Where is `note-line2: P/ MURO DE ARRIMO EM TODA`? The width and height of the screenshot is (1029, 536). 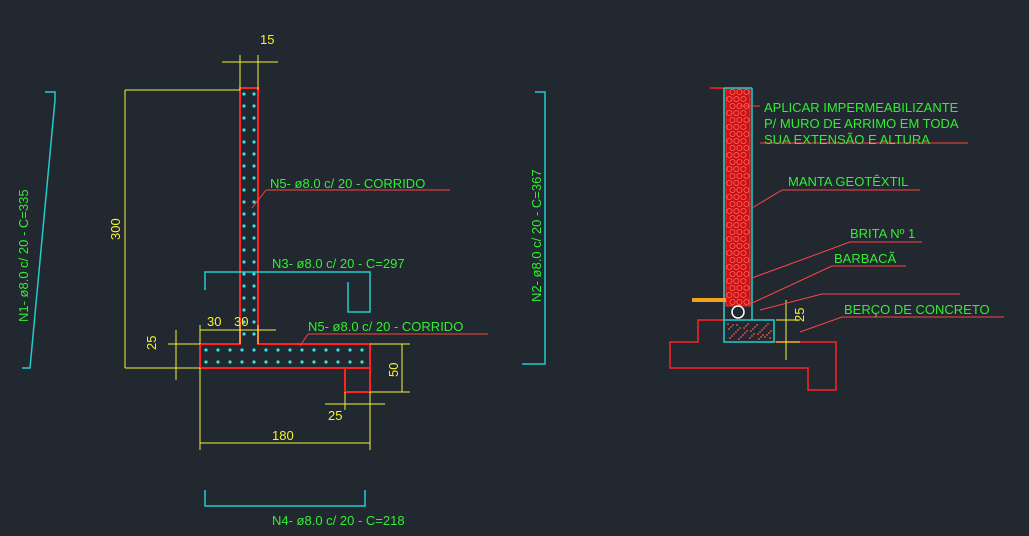 note-line2: P/ MURO DE ARRIMO EM TODA is located at coordinates (861, 123).